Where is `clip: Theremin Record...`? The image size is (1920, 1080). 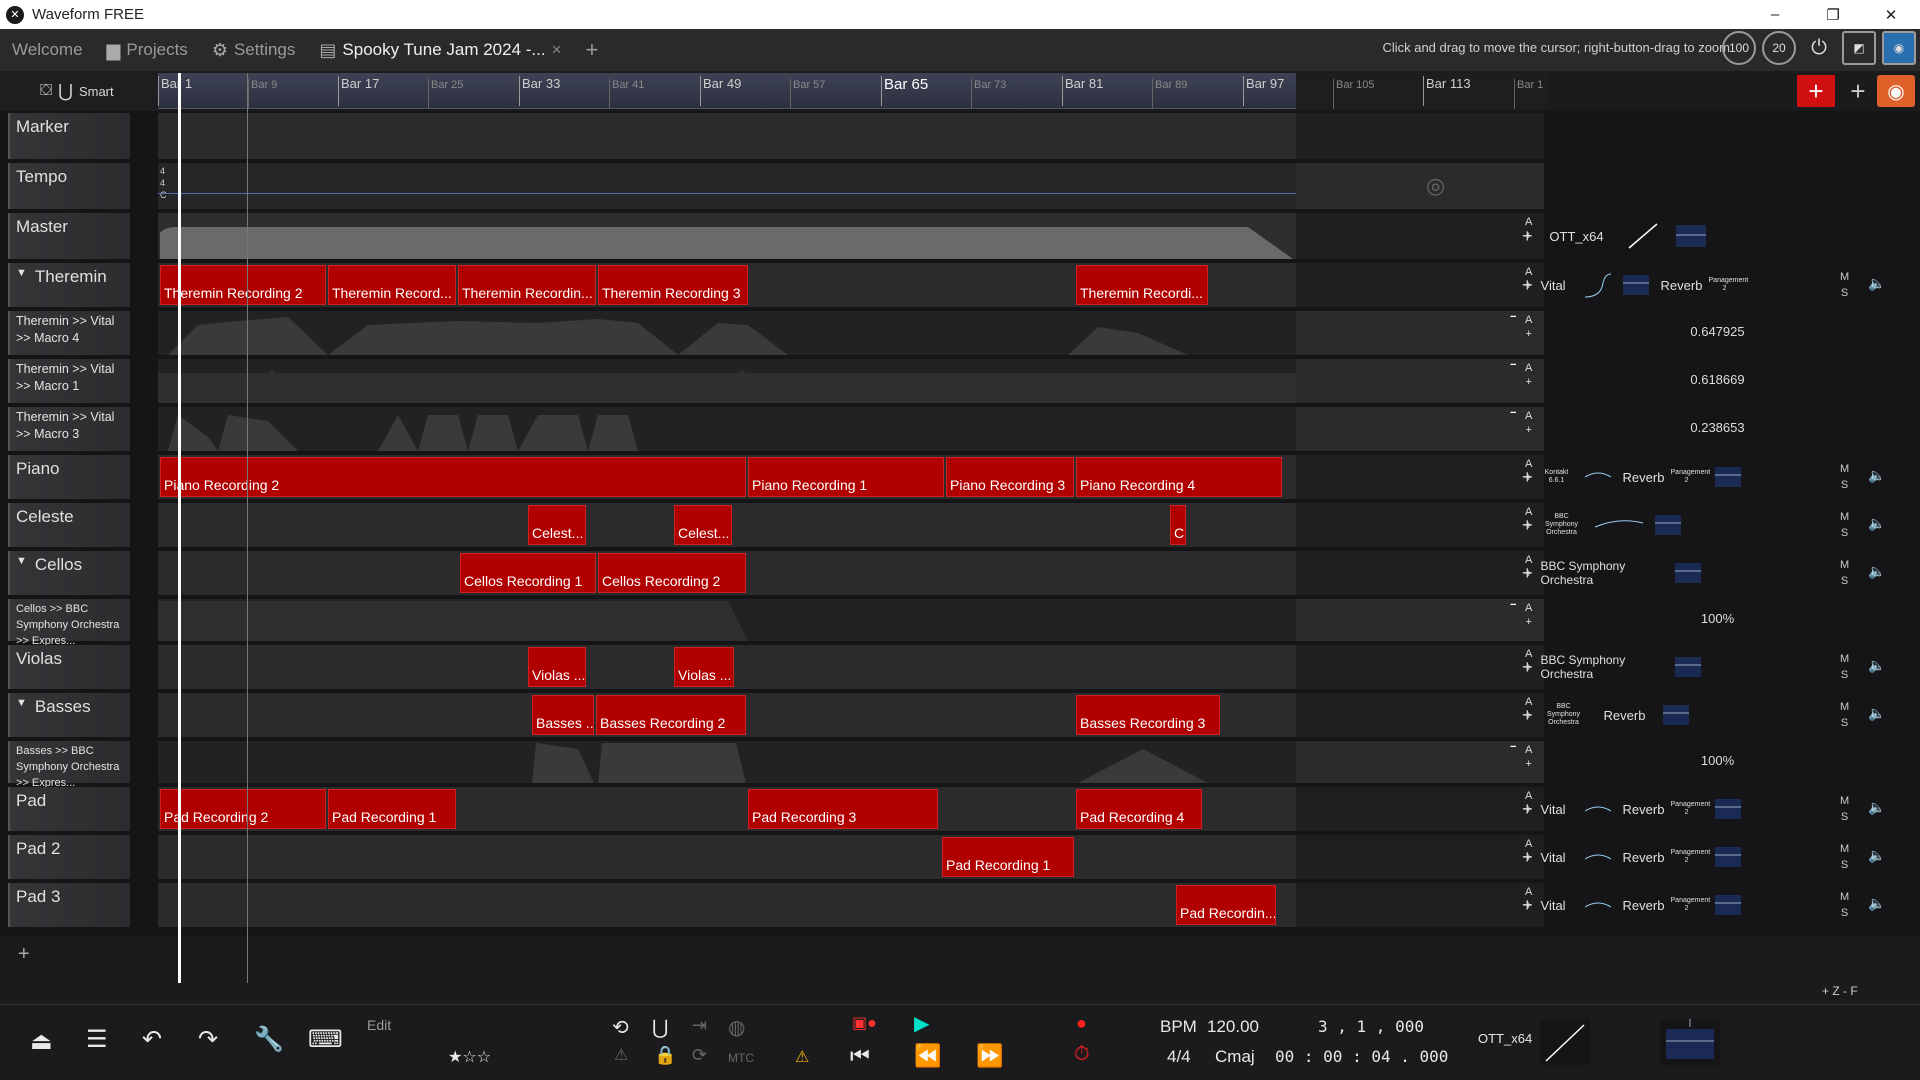
clip: Theremin Record... is located at coordinates (392, 285).